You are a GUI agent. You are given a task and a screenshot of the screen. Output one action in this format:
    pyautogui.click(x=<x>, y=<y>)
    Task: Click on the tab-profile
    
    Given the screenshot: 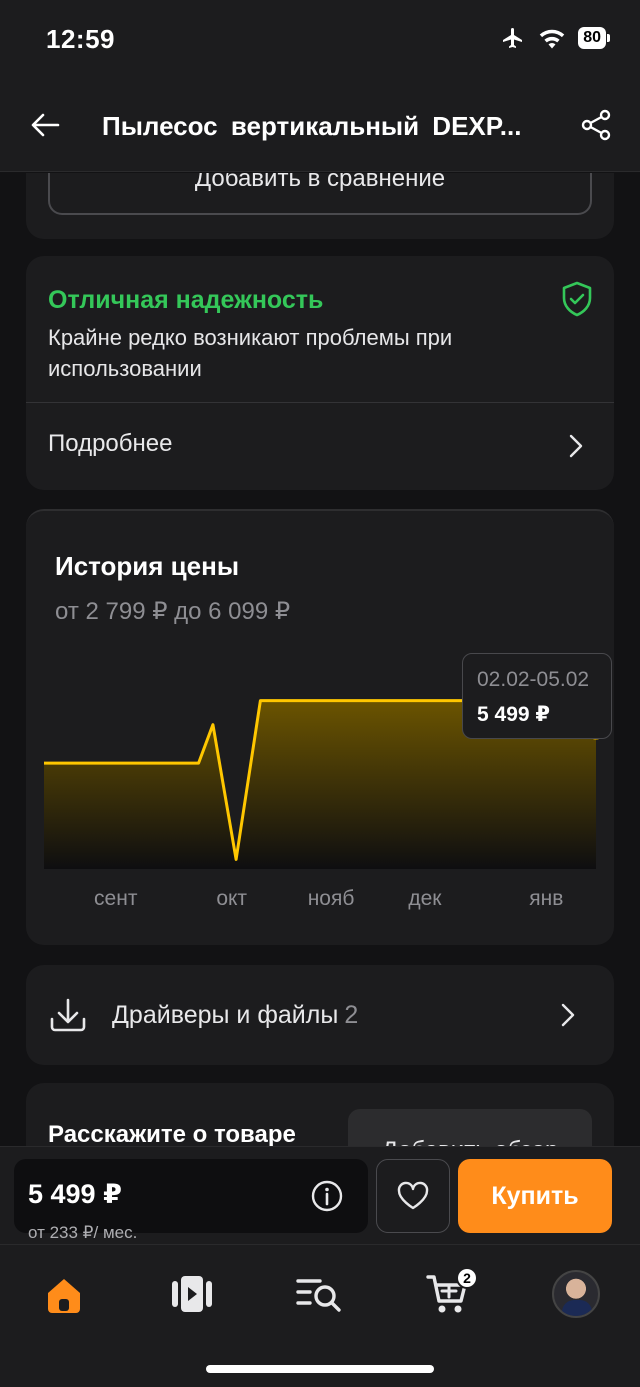 What is the action you would take?
    pyautogui.click(x=576, y=1294)
    